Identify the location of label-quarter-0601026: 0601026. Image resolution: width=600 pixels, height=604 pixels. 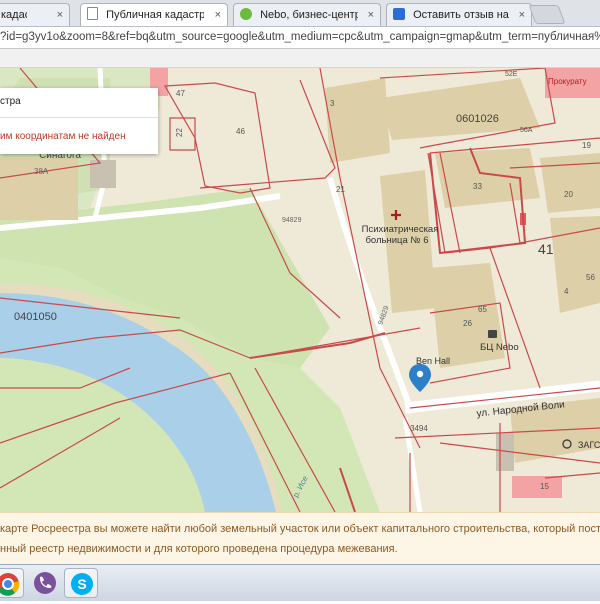
(477, 119).